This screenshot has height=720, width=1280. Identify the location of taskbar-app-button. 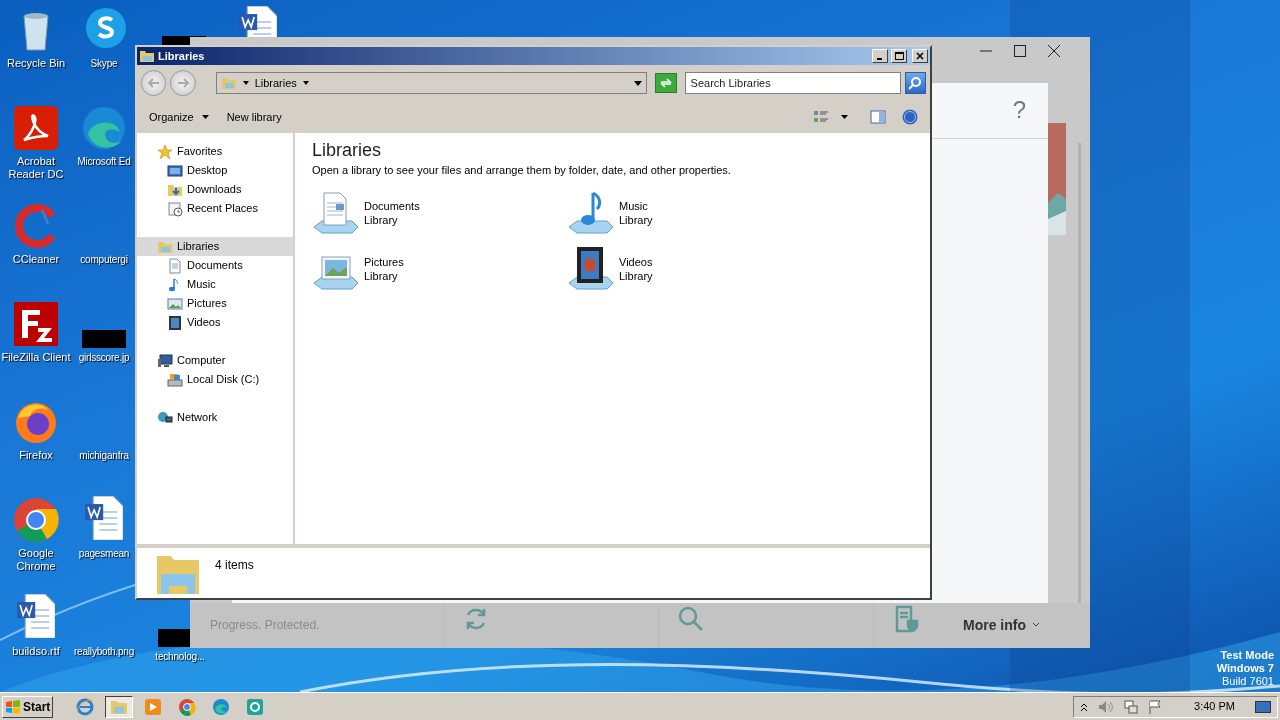
(119, 706).